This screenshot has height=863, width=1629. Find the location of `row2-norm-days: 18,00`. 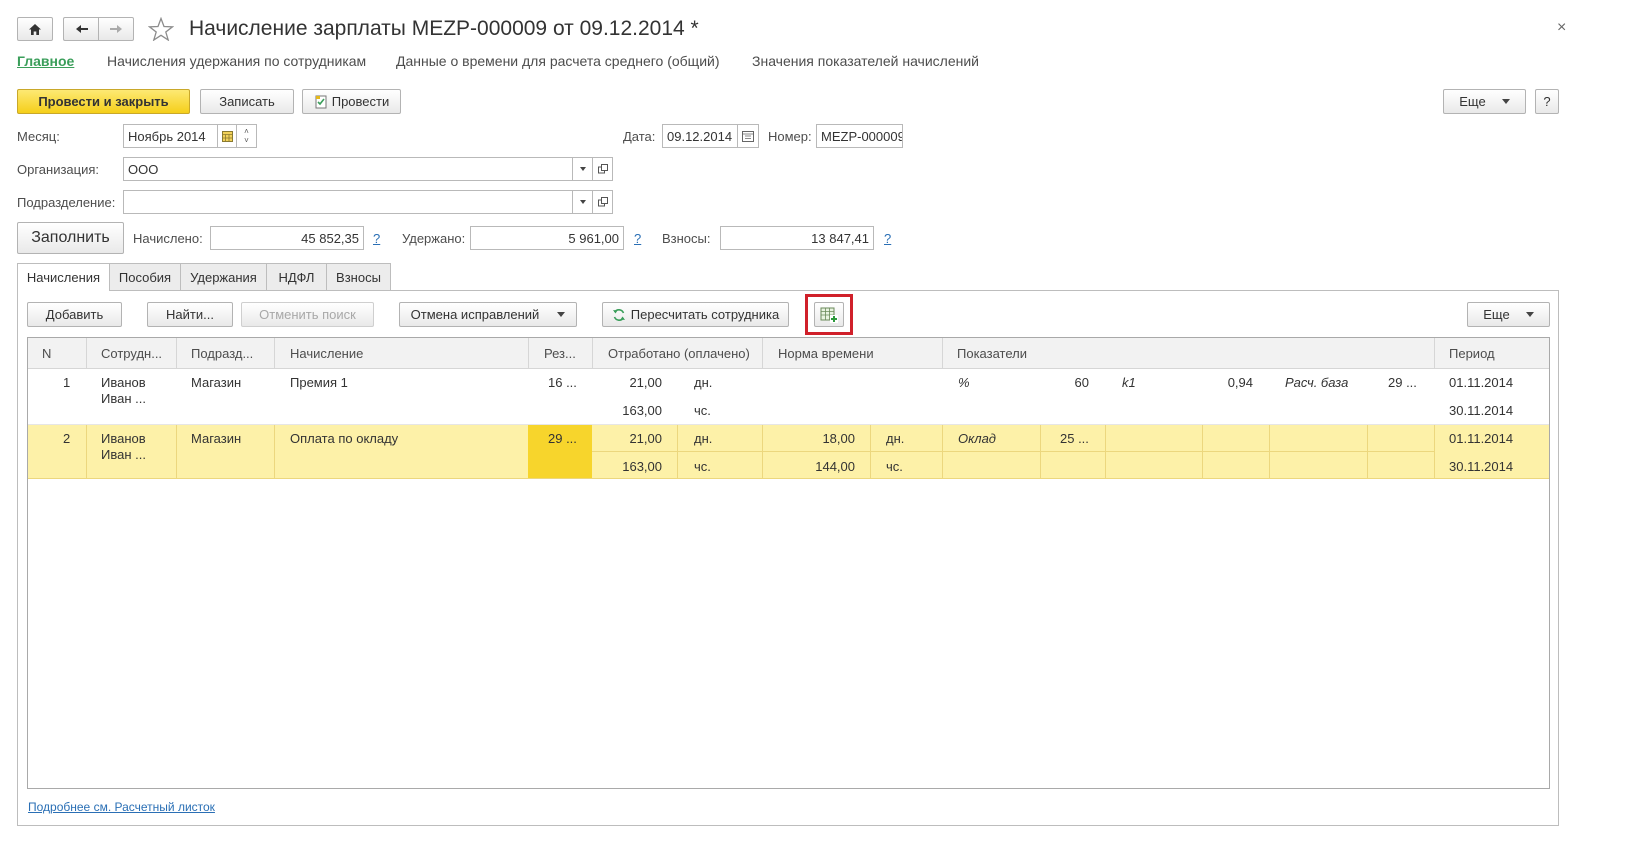

row2-norm-days: 18,00 is located at coordinates (838, 438).